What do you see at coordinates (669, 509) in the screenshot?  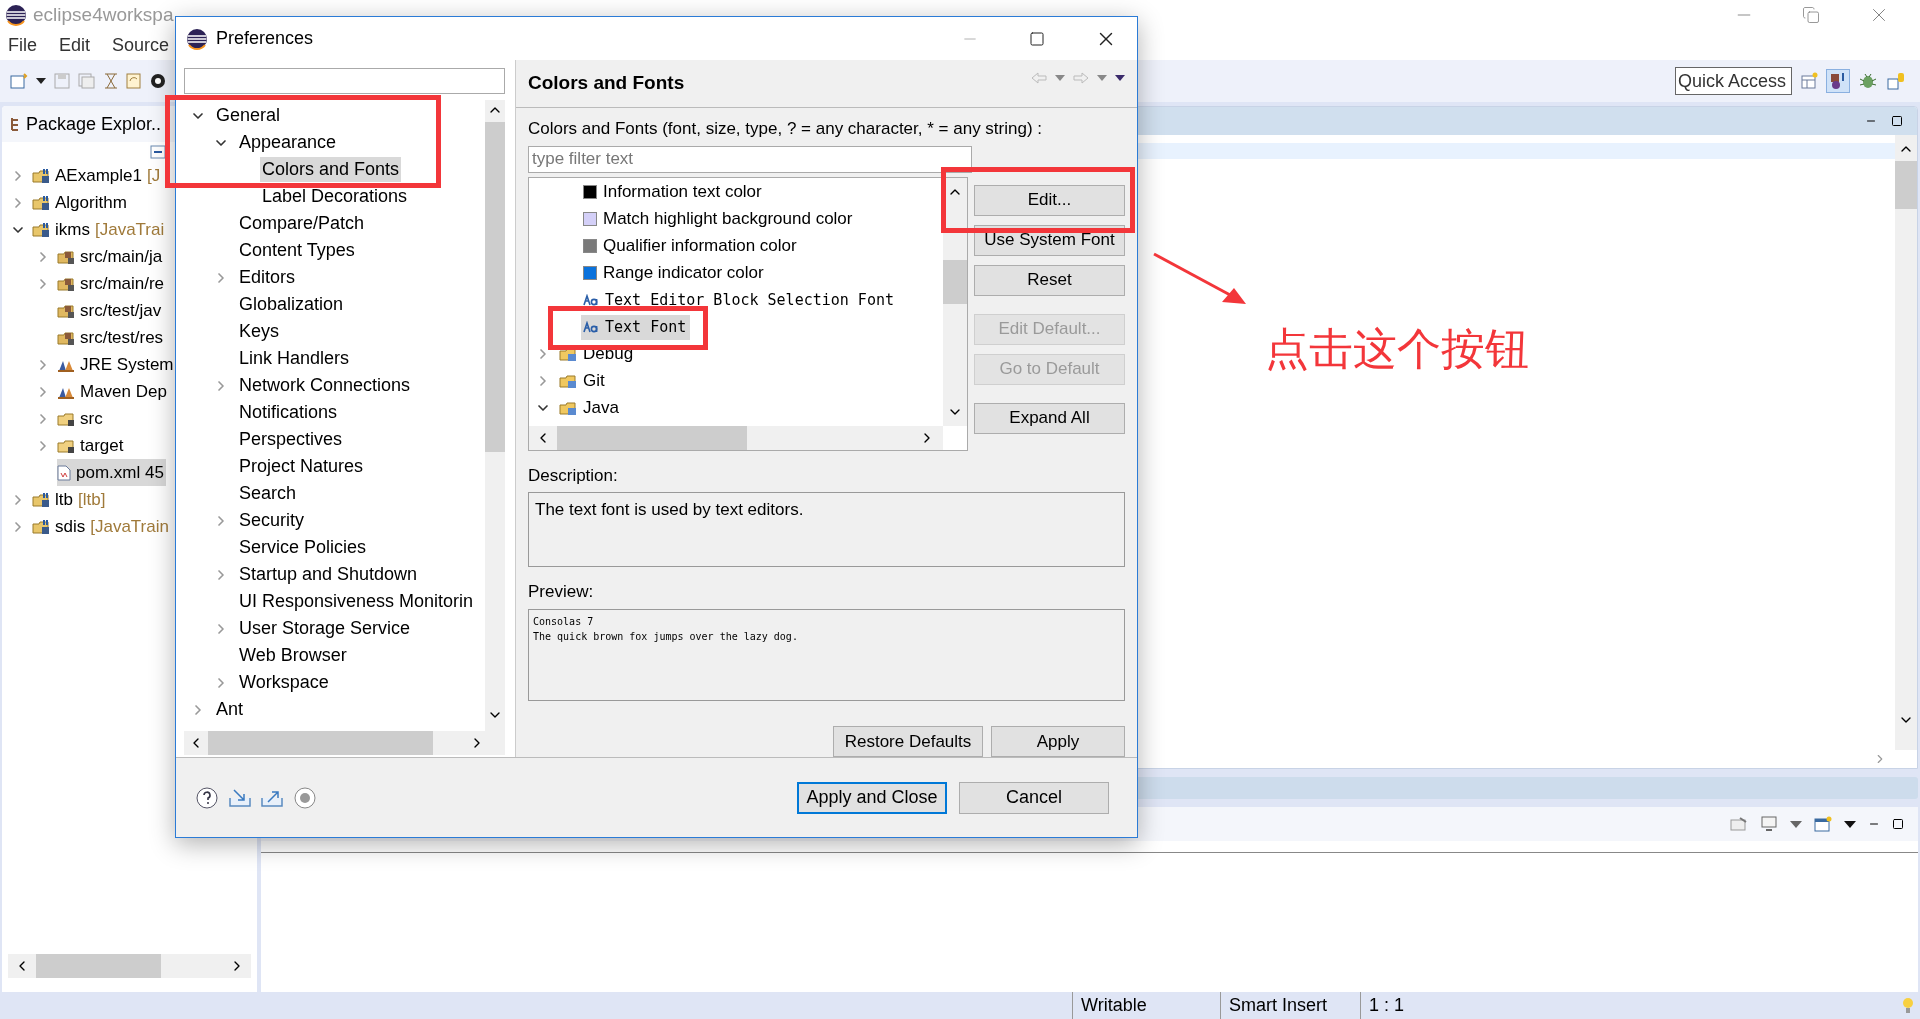 I see `description-text: The text font is used by text editors.` at bounding box center [669, 509].